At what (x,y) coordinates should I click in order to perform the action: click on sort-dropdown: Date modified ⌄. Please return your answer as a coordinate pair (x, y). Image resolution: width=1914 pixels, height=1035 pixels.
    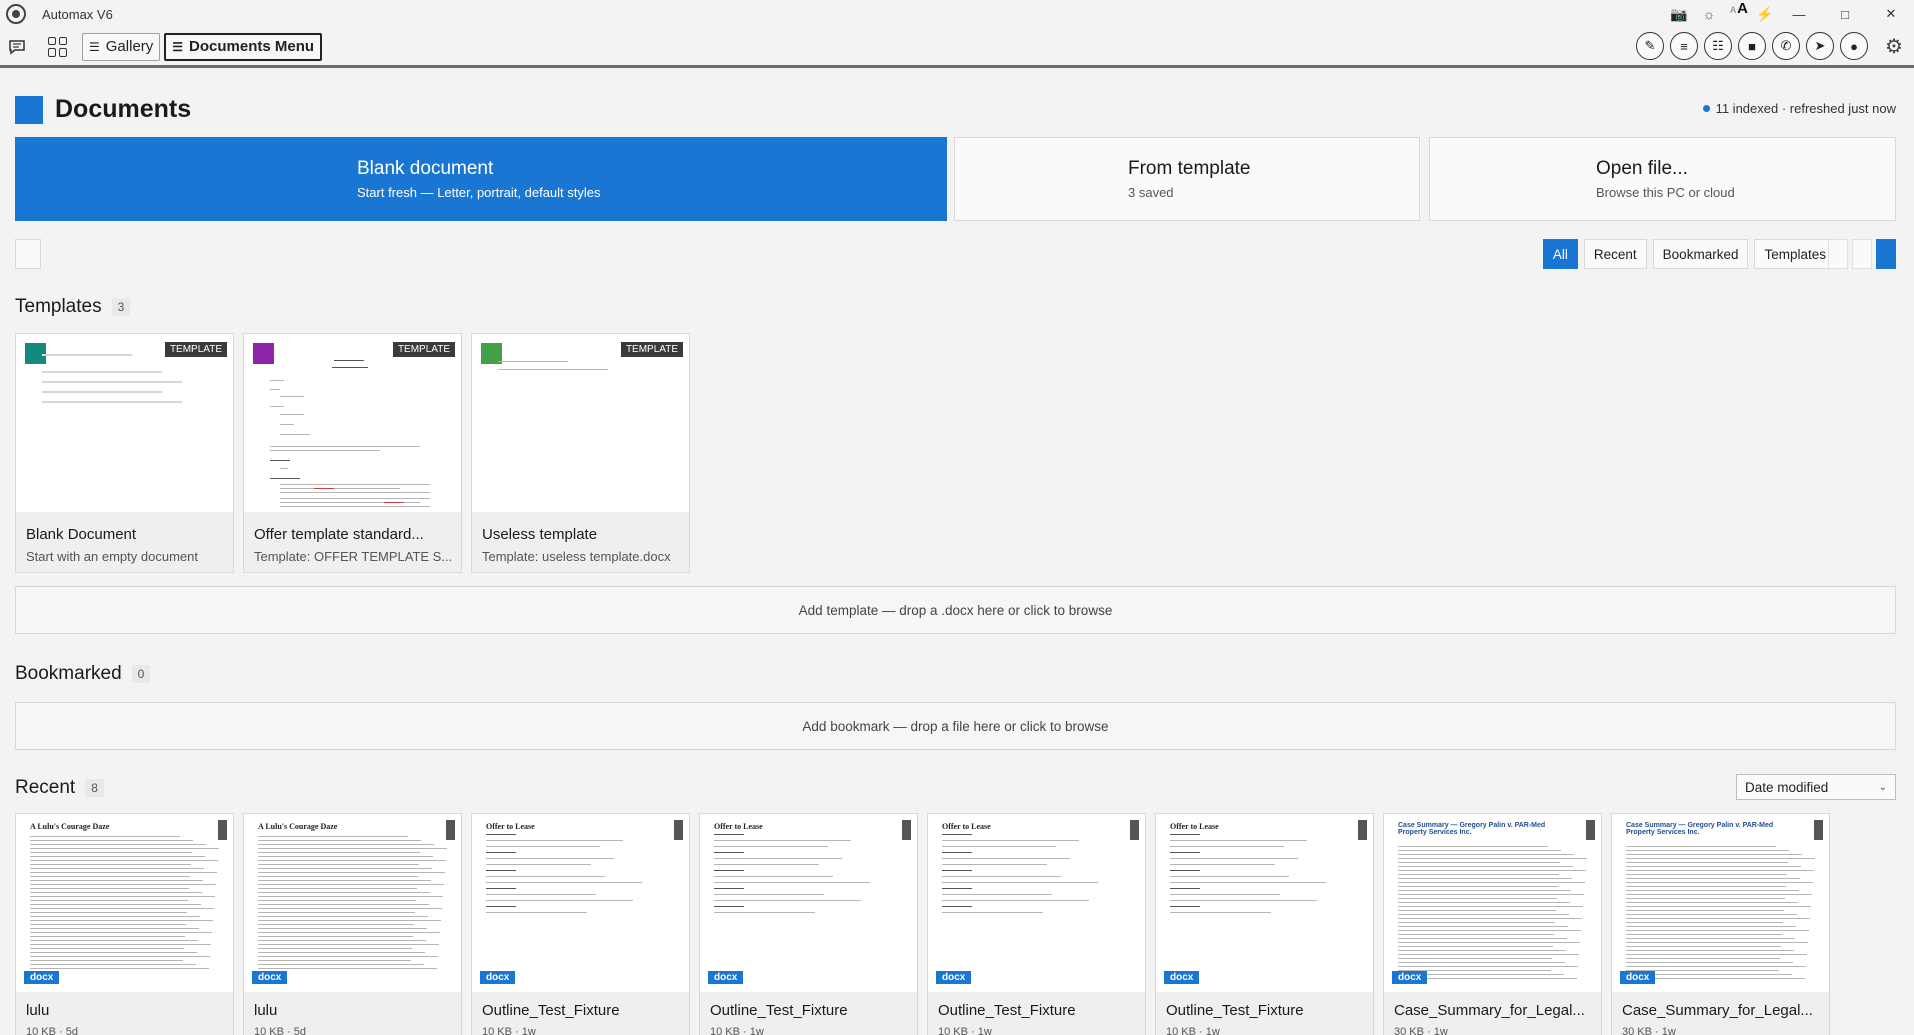
    Looking at the image, I should click on (1816, 787).